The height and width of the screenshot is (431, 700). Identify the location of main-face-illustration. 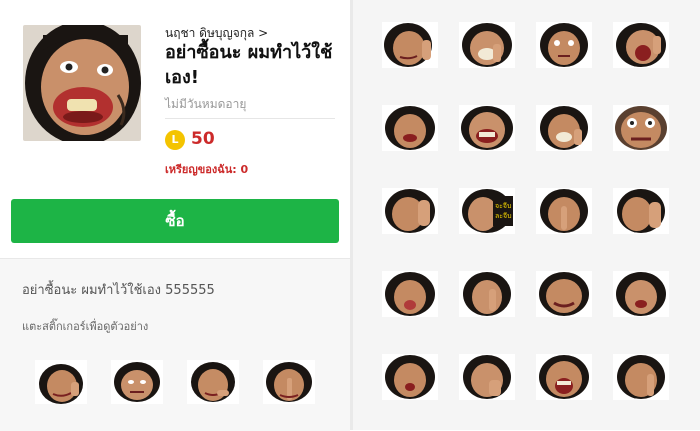
(82, 83).